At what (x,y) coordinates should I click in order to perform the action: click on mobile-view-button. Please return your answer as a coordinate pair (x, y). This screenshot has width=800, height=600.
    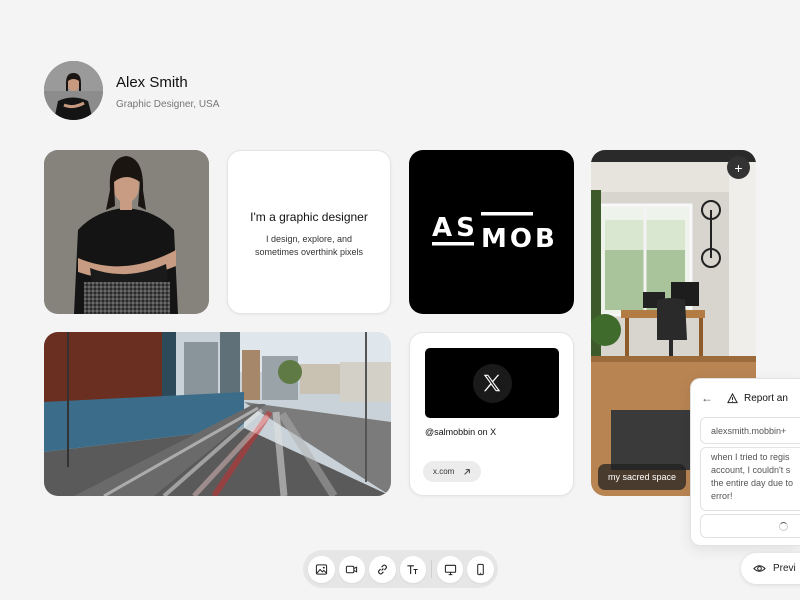
    Looking at the image, I should click on (480, 569).